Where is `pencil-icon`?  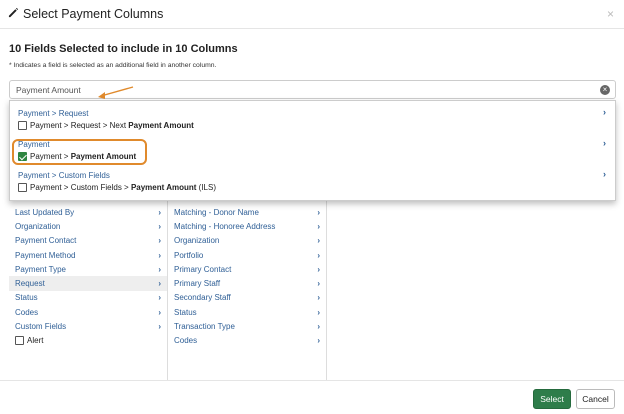 pencil-icon is located at coordinates (13, 14).